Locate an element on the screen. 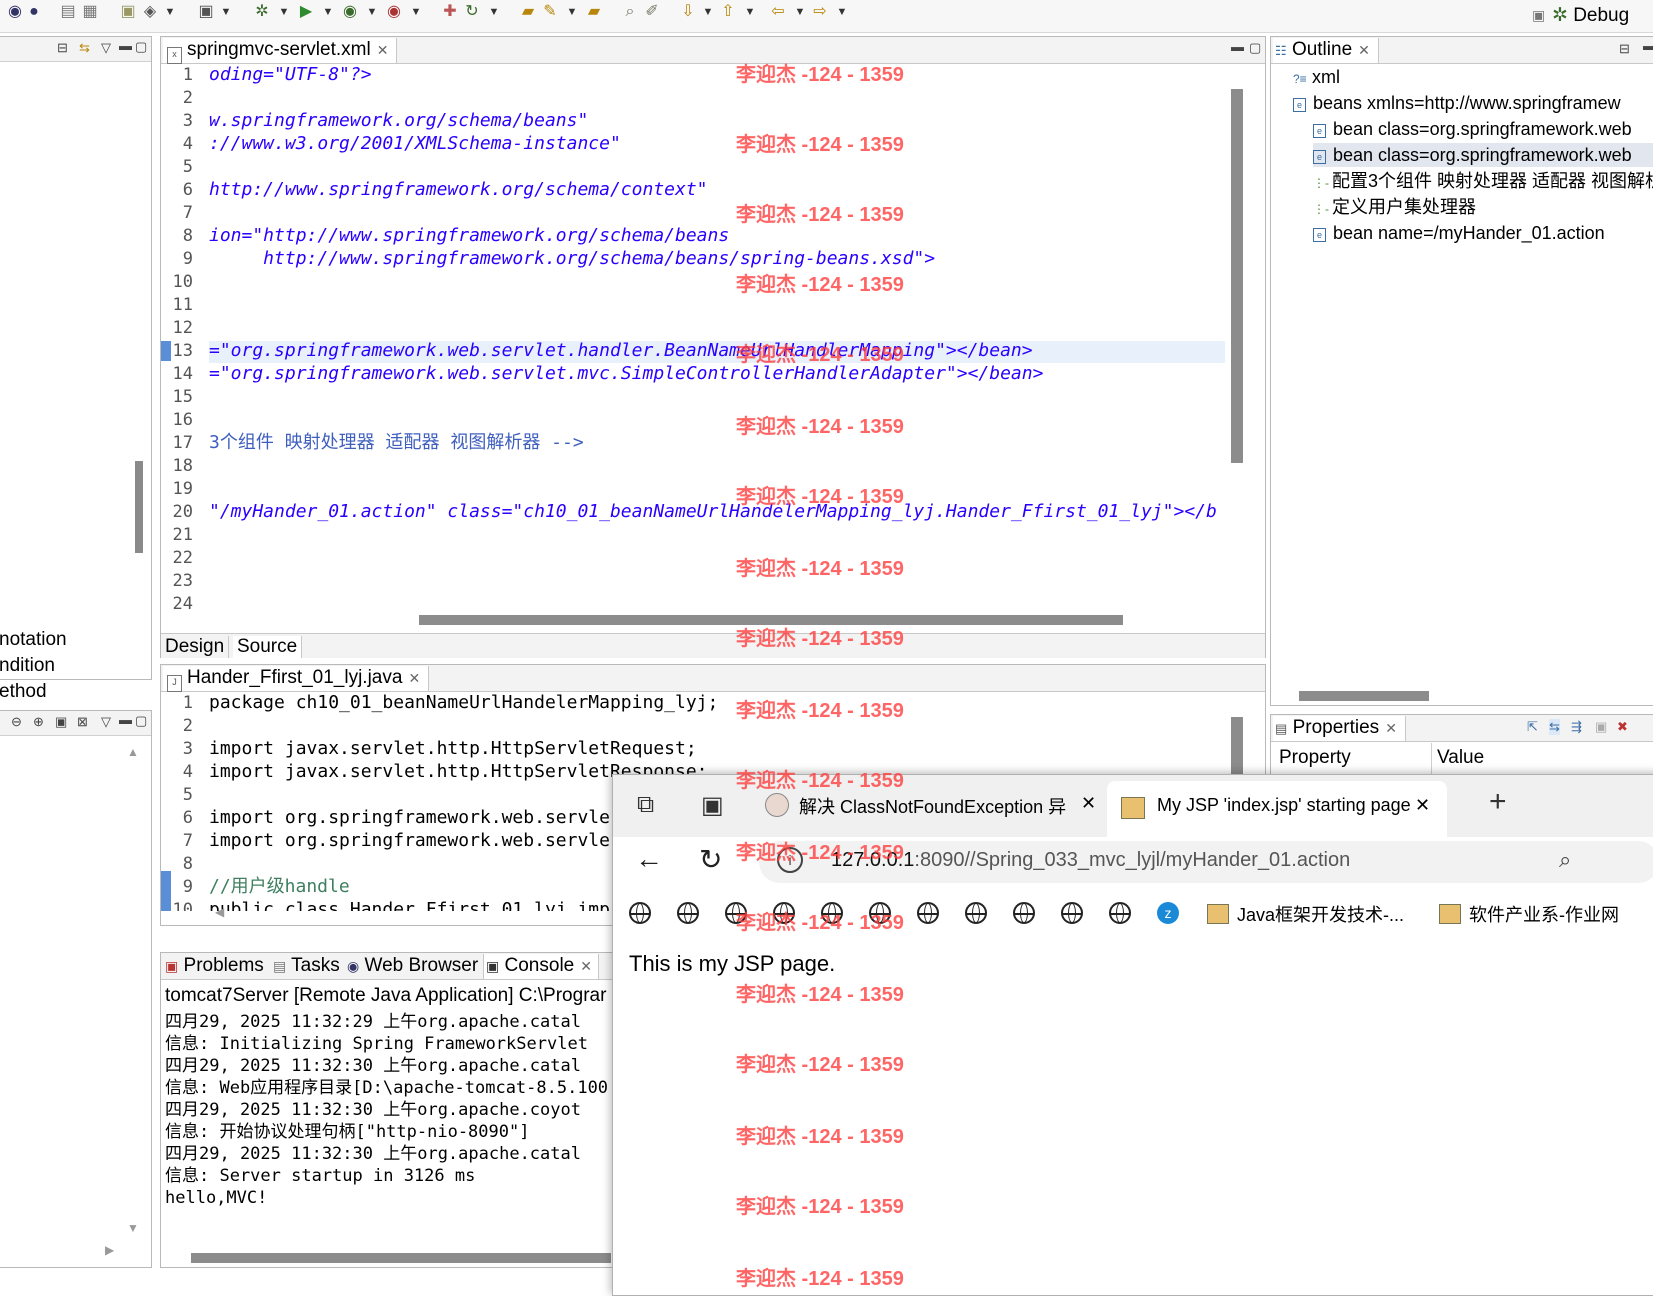 The image size is (1653, 1296). annotation-icon: ✐ is located at coordinates (652, 12).